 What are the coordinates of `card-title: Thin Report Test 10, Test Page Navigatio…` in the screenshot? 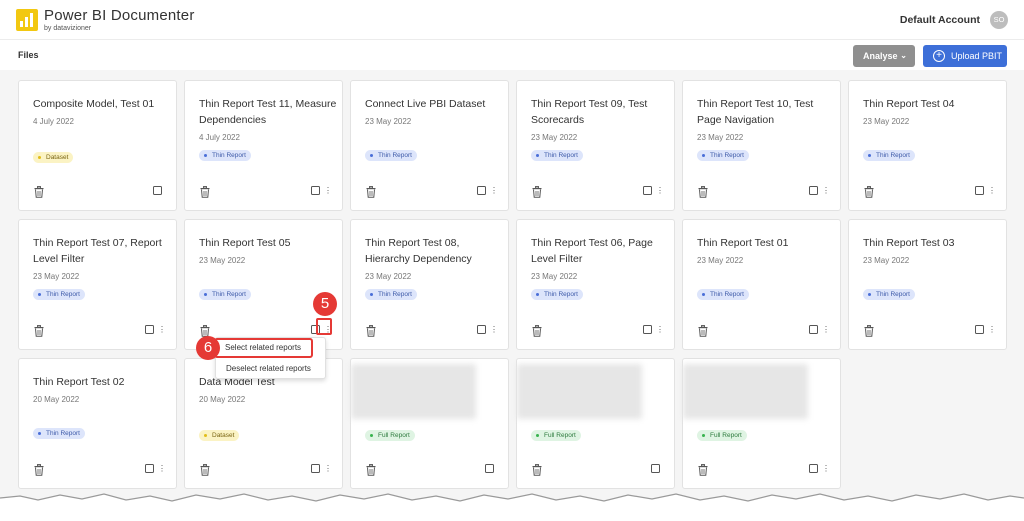 It's located at (767, 112).